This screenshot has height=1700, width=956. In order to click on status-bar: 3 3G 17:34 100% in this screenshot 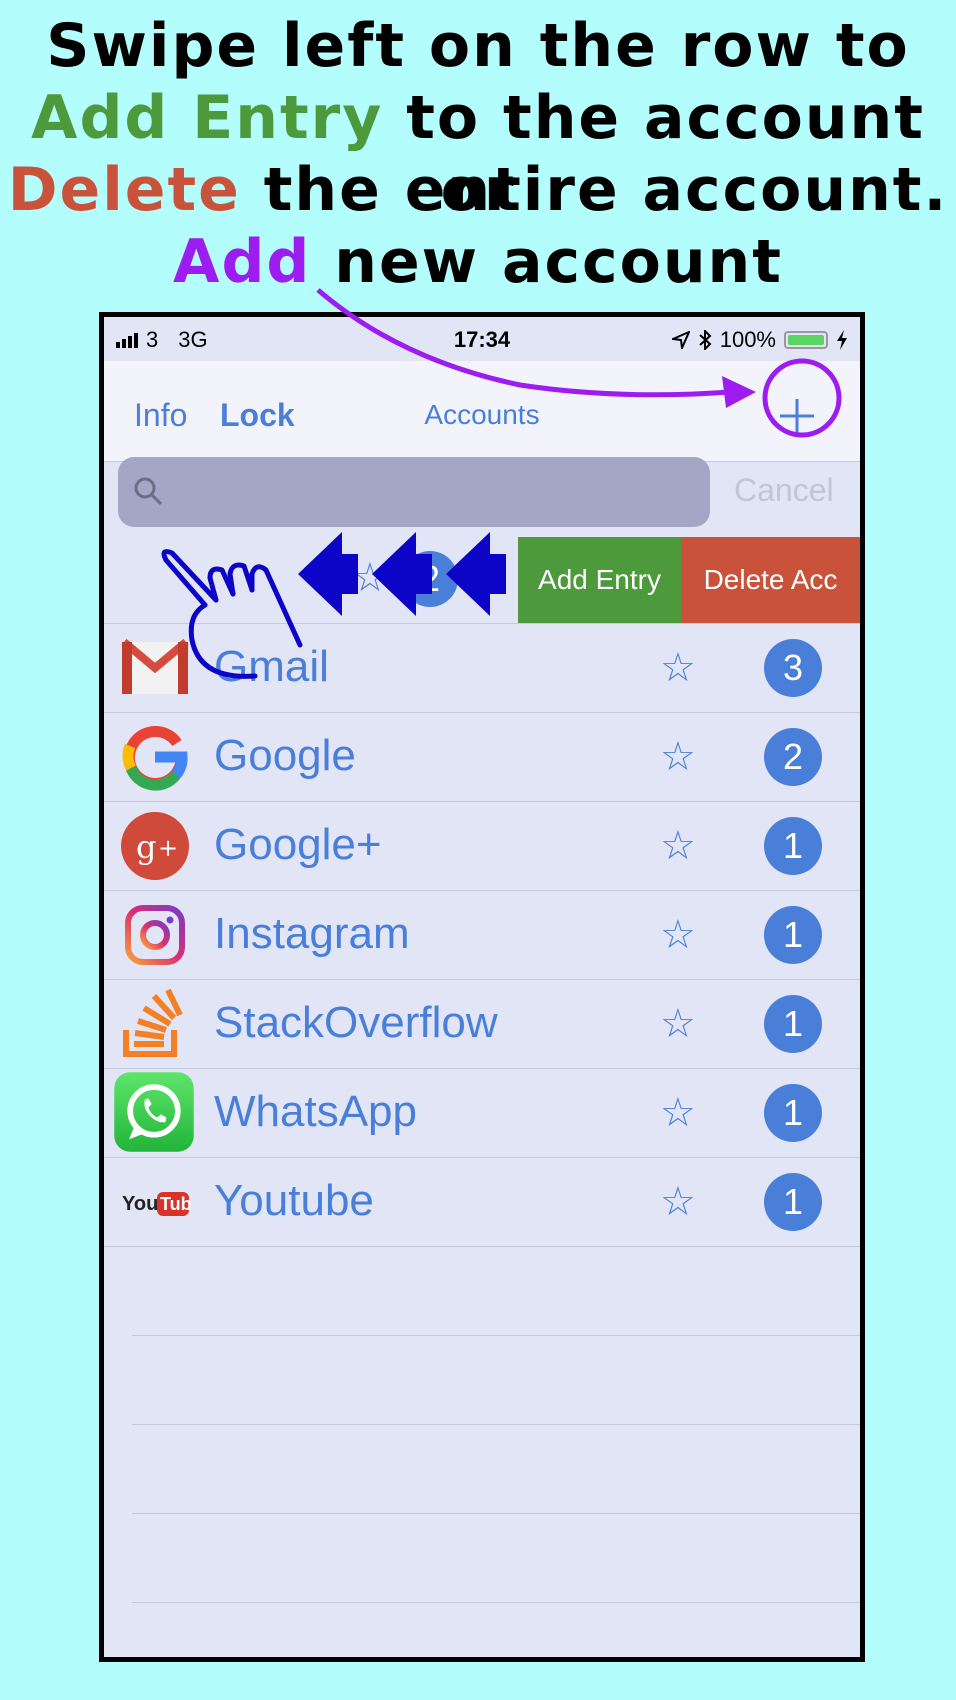, I will do `click(482, 339)`.